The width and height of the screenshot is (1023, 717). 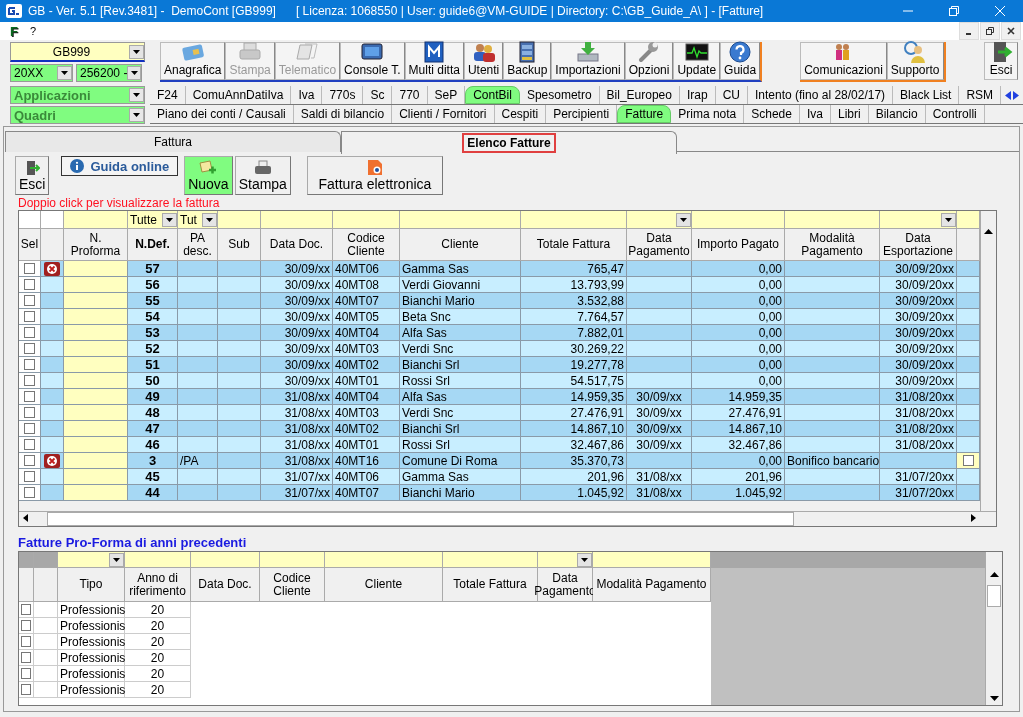 I want to click on vertical-scrollbar, so click(x=988, y=361).